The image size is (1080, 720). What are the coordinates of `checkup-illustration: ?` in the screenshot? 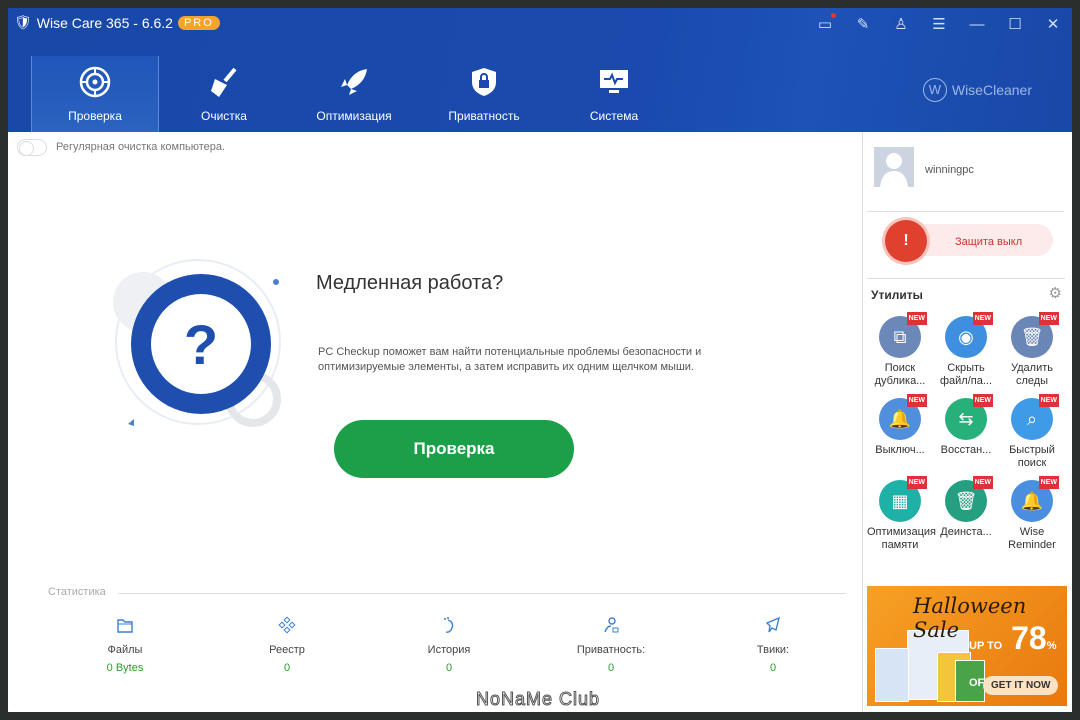 It's located at (197, 343).